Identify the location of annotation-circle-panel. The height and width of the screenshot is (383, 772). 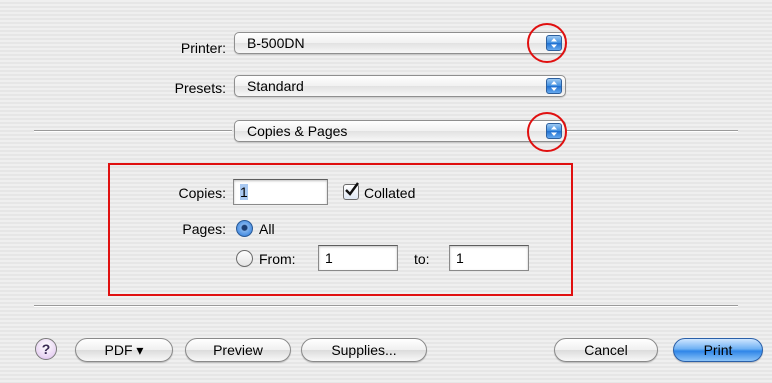
(547, 132).